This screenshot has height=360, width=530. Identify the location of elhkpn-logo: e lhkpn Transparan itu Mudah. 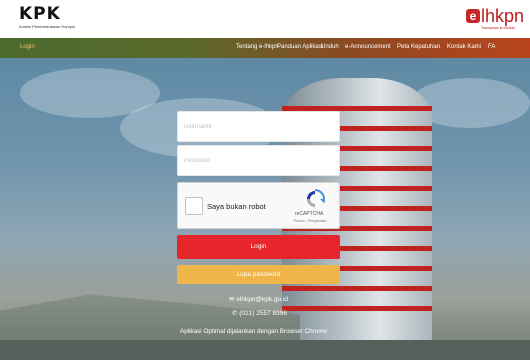
(498, 20).